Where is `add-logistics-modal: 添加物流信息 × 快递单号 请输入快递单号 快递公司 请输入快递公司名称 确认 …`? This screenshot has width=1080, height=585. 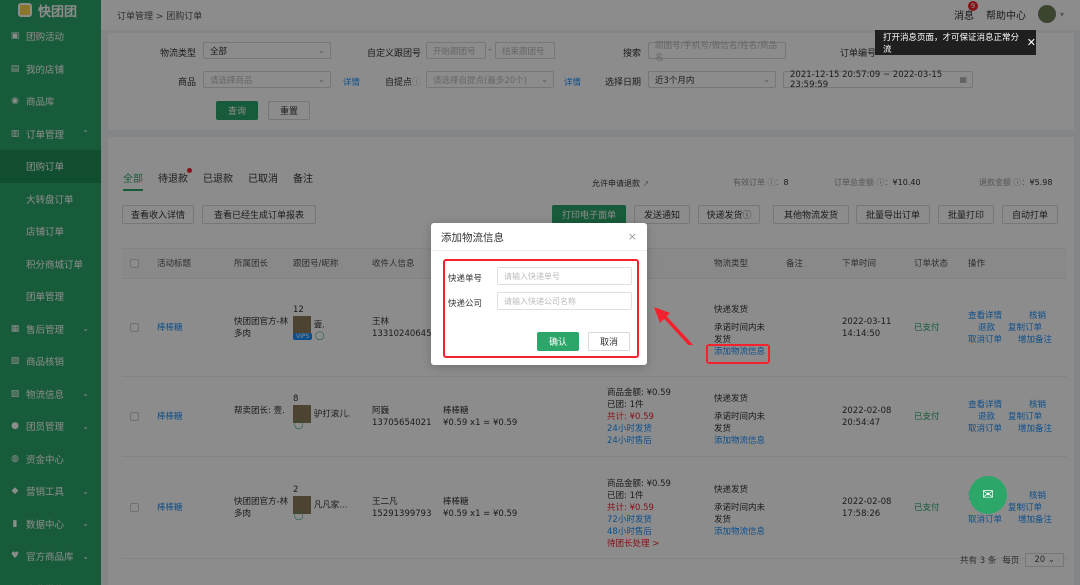 add-logistics-modal: 添加物流信息 × 快递单号 请输入快递单号 快递公司 请输入快递公司名称 确认 … is located at coordinates (539, 294).